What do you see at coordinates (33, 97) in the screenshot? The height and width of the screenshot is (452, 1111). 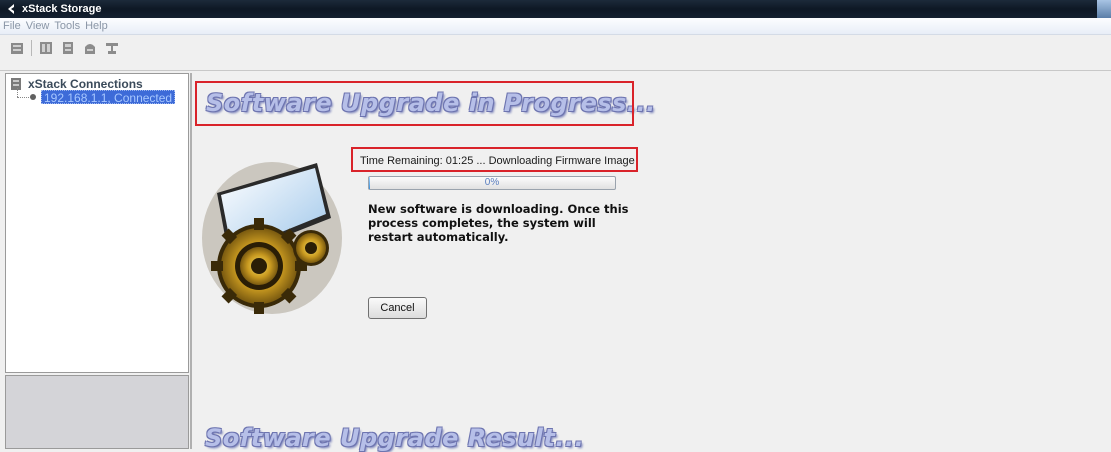 I see `tree-node-bullet-icon` at bounding box center [33, 97].